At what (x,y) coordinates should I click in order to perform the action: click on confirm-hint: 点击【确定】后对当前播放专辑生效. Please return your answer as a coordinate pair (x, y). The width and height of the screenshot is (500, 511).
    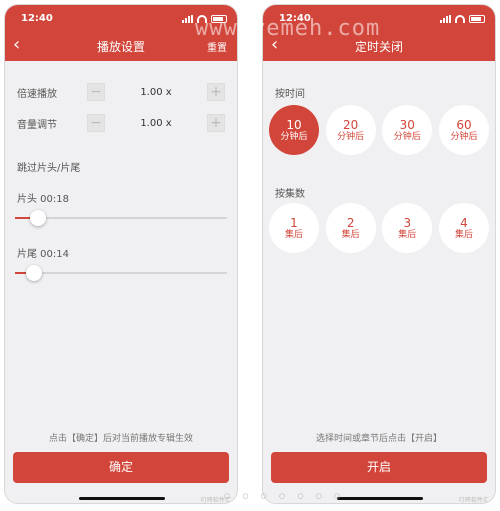
    Looking at the image, I should click on (120, 439).